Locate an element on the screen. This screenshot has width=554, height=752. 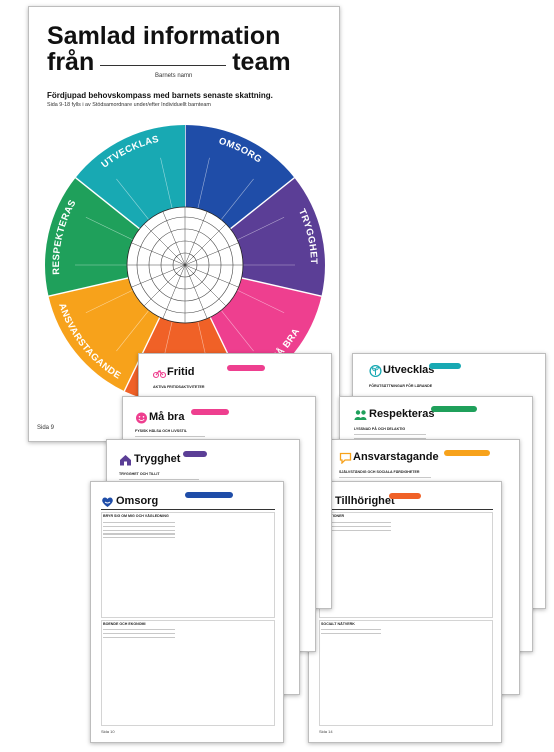
sheet-title: Utvecklas is located at coordinates (409, 370).